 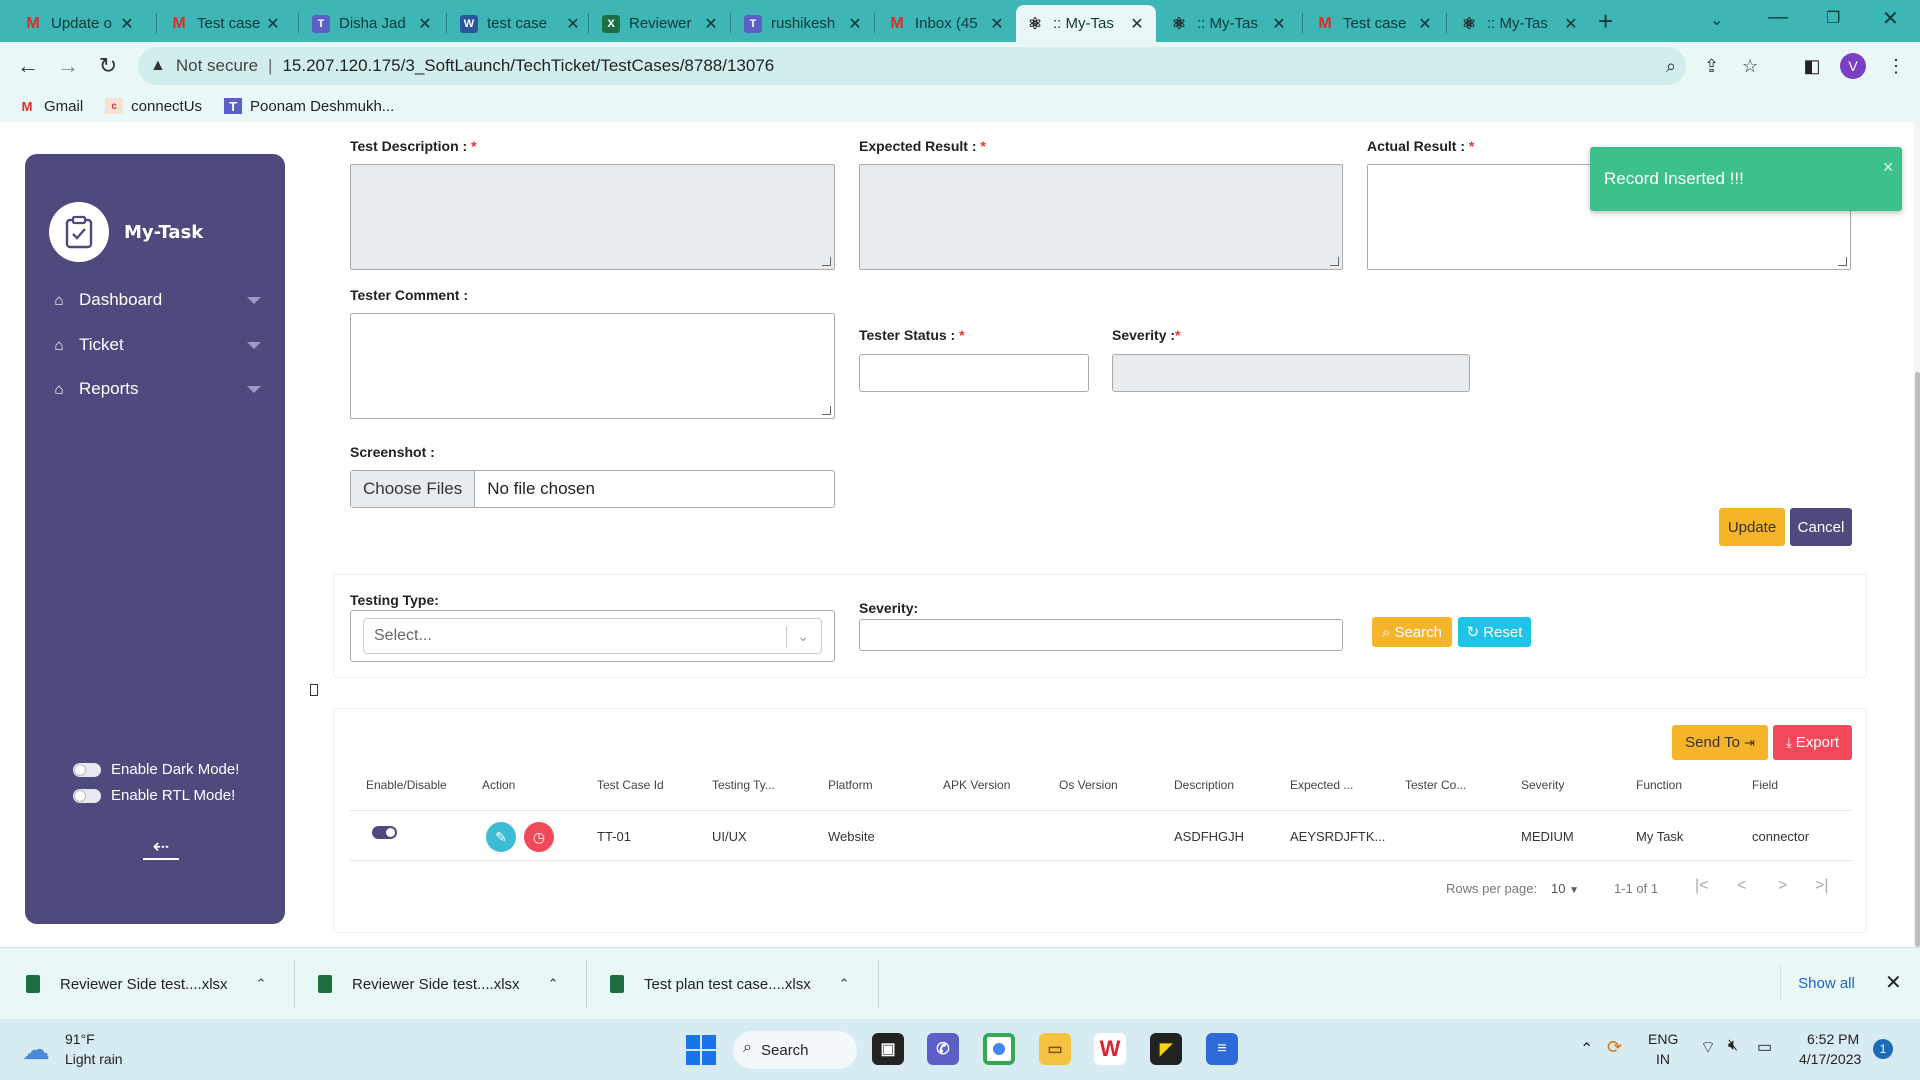 I want to click on new-tab-plus-icon: +, so click(x=1605, y=21).